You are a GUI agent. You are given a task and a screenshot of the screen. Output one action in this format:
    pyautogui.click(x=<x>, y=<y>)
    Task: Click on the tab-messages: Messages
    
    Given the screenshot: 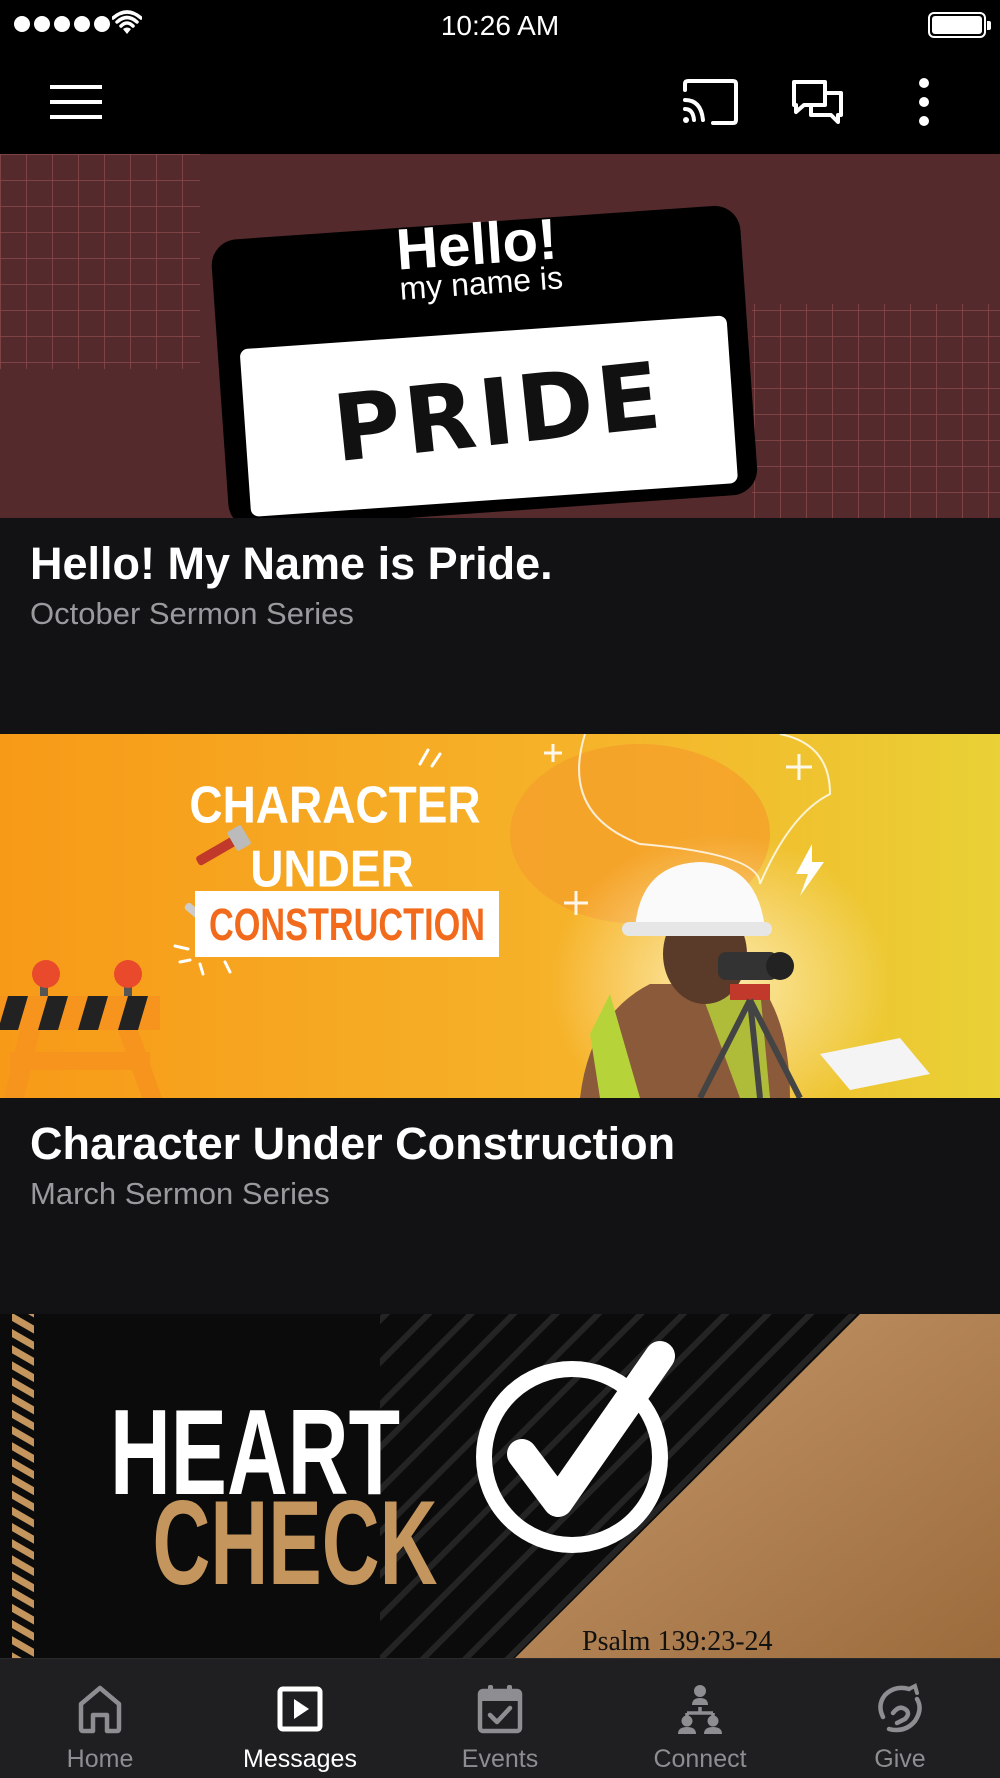 What is the action you would take?
    pyautogui.click(x=300, y=1718)
    